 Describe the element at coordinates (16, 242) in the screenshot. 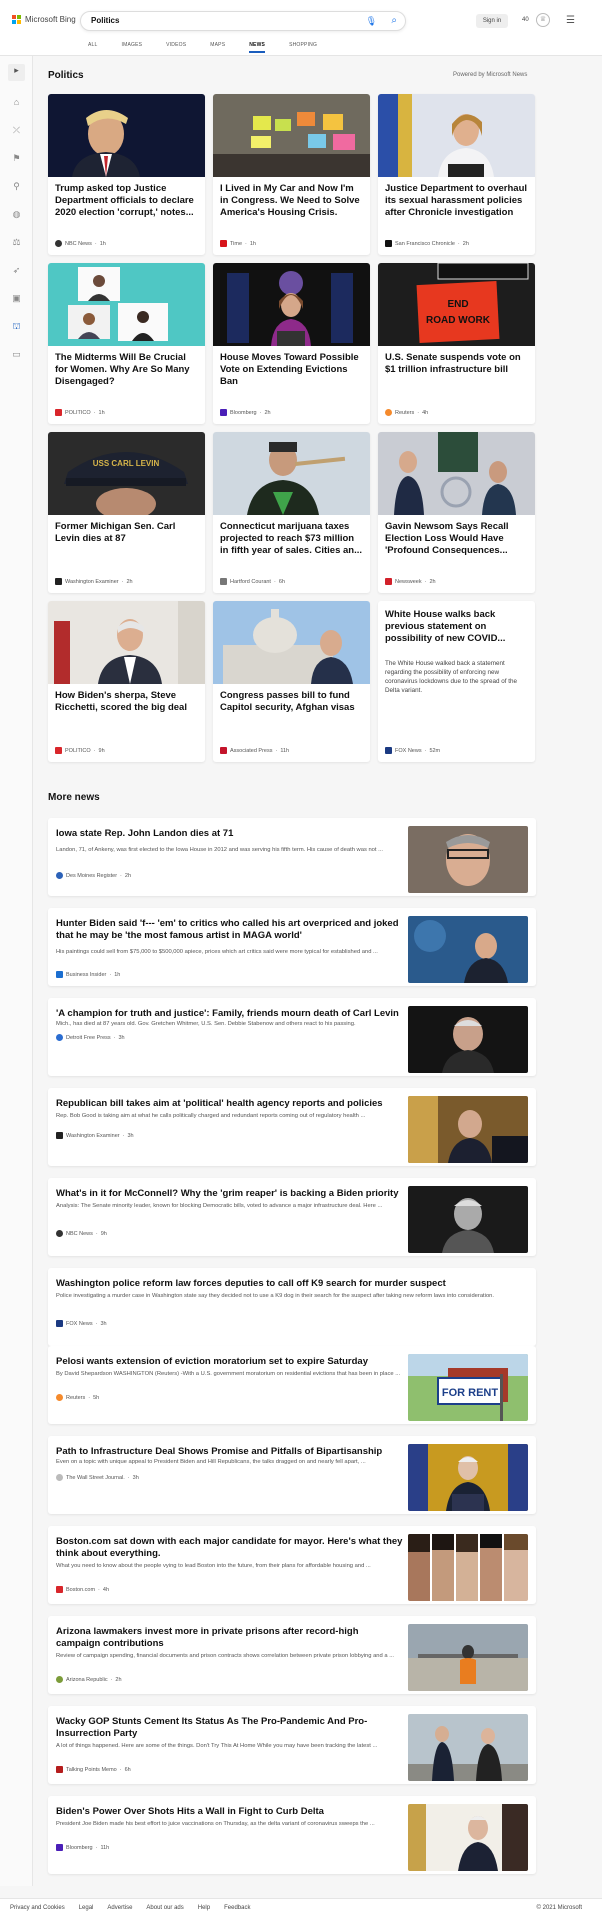

I see `business-icon: ⚖` at that location.